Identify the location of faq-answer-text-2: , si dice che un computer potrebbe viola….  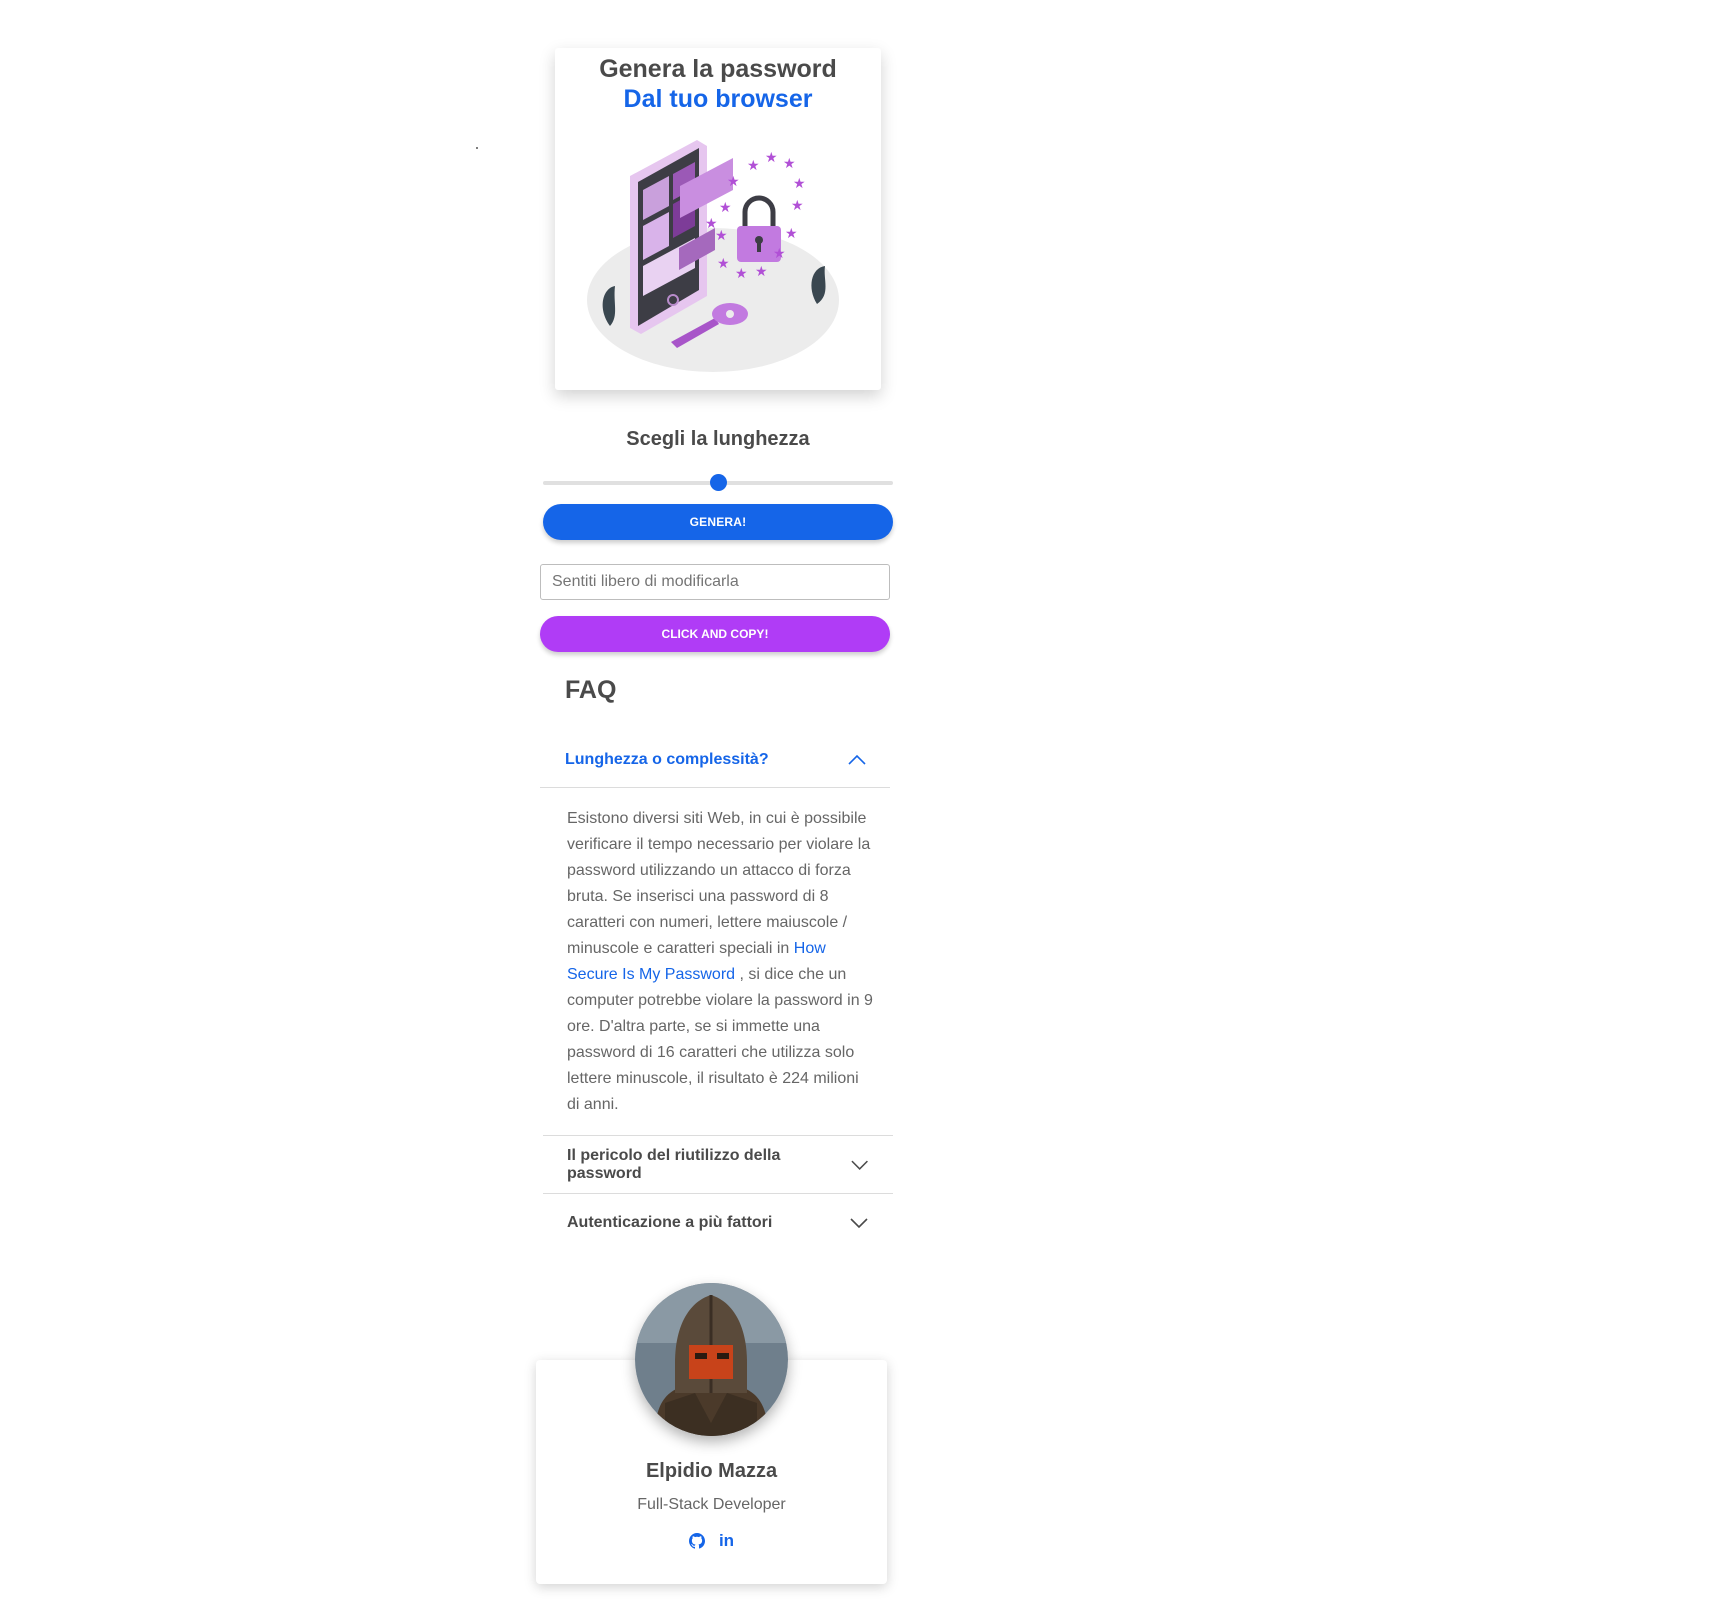
(720, 1039).